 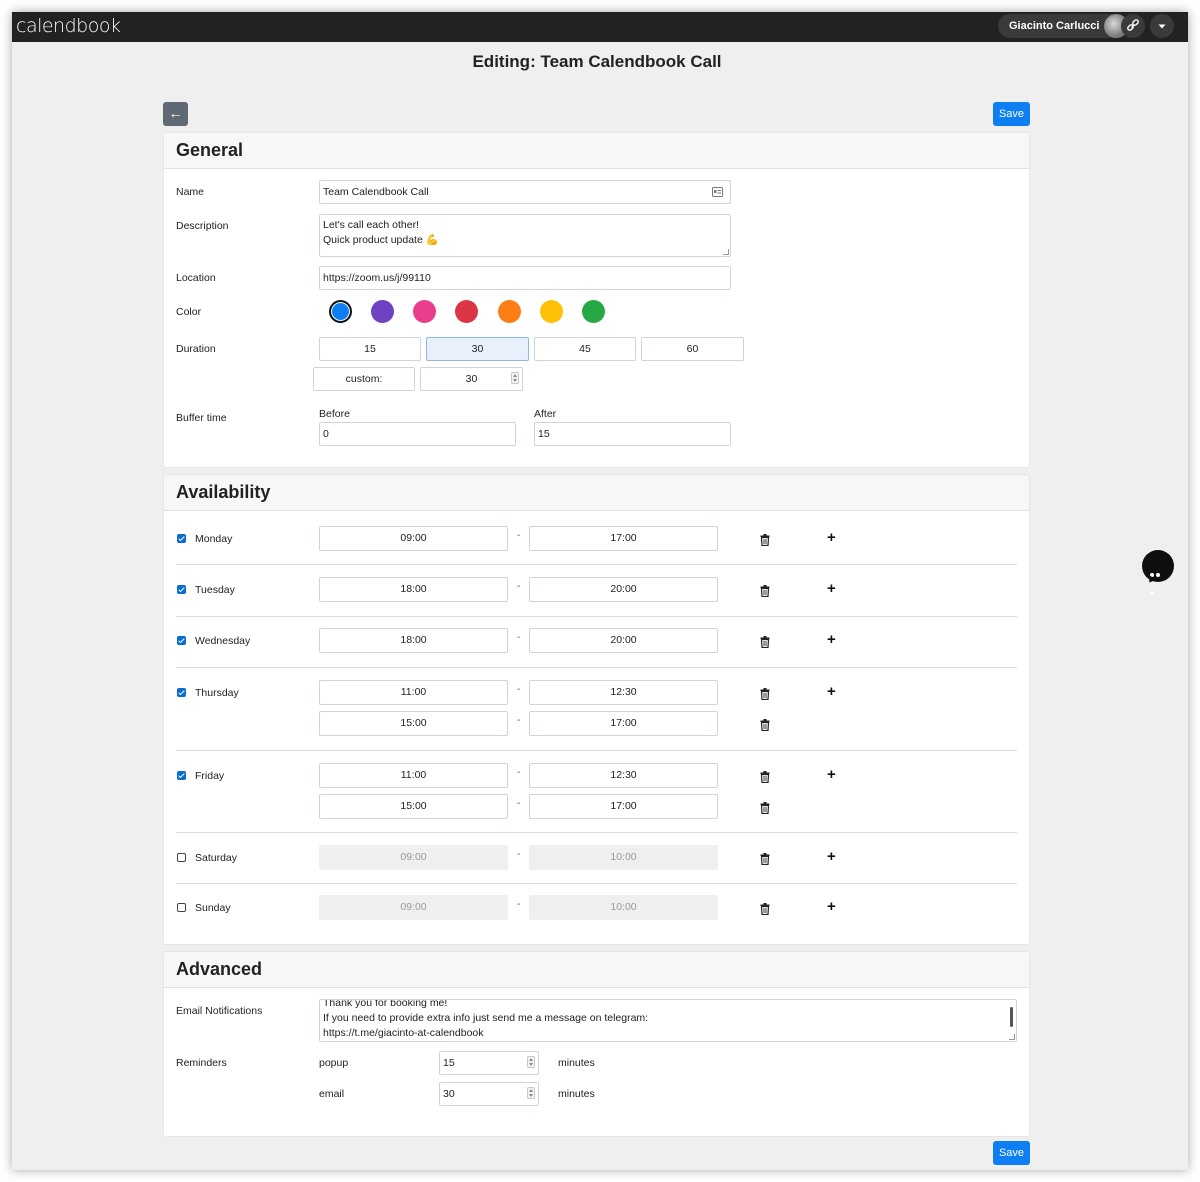 What do you see at coordinates (1158, 579) in the screenshot?
I see `chat-bubble-icon` at bounding box center [1158, 579].